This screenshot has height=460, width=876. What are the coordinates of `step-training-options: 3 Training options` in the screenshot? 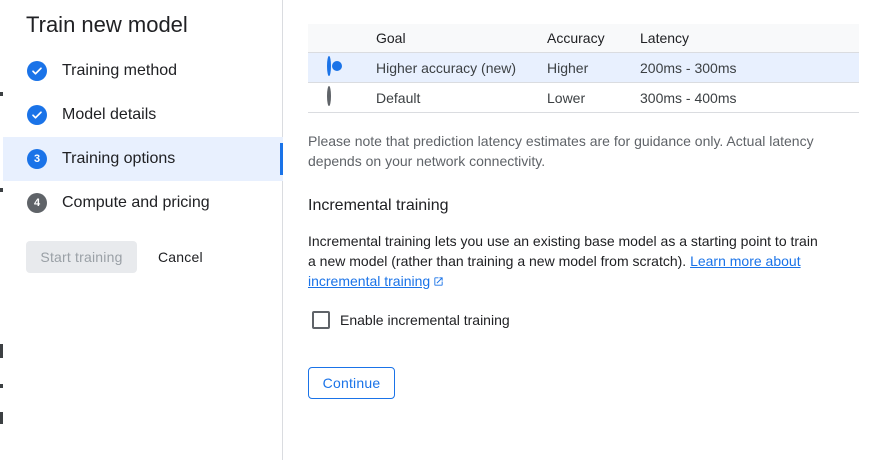 It's located at (143, 159).